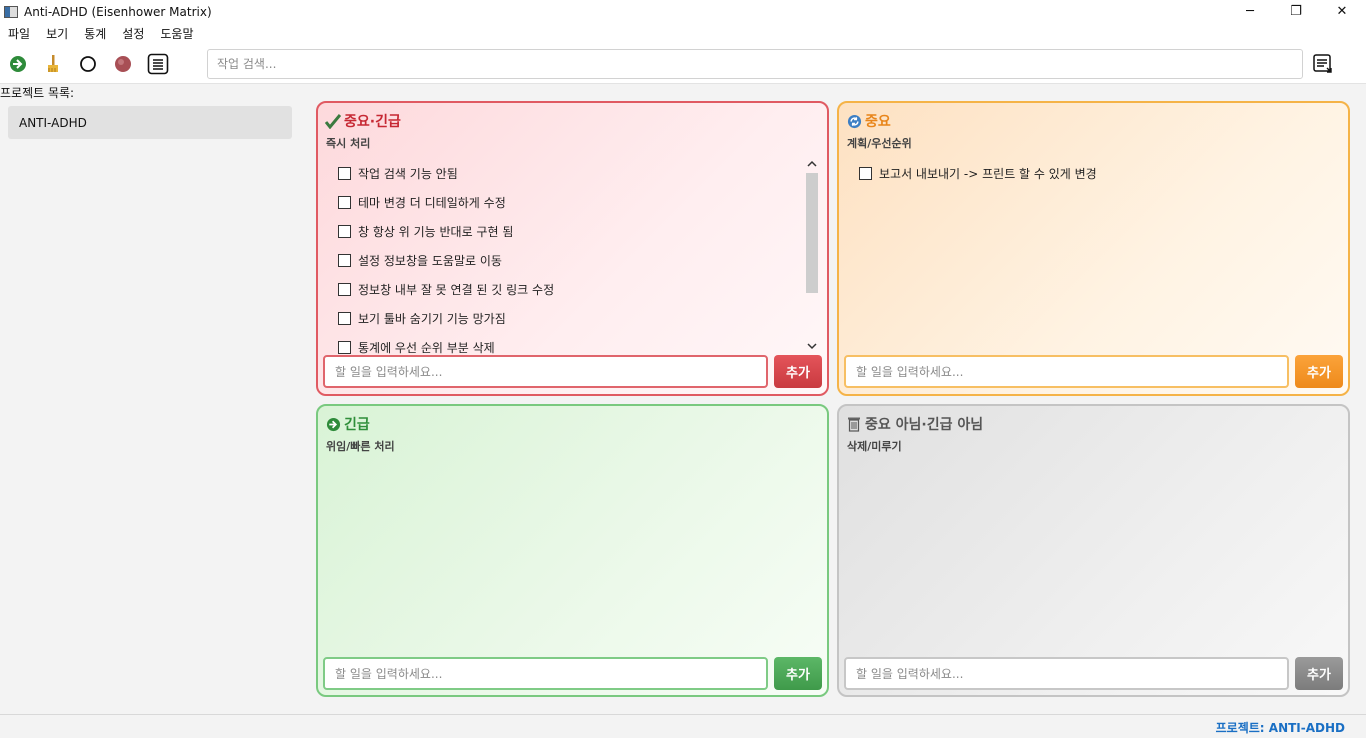  I want to click on checkmark-icon, so click(333, 121).